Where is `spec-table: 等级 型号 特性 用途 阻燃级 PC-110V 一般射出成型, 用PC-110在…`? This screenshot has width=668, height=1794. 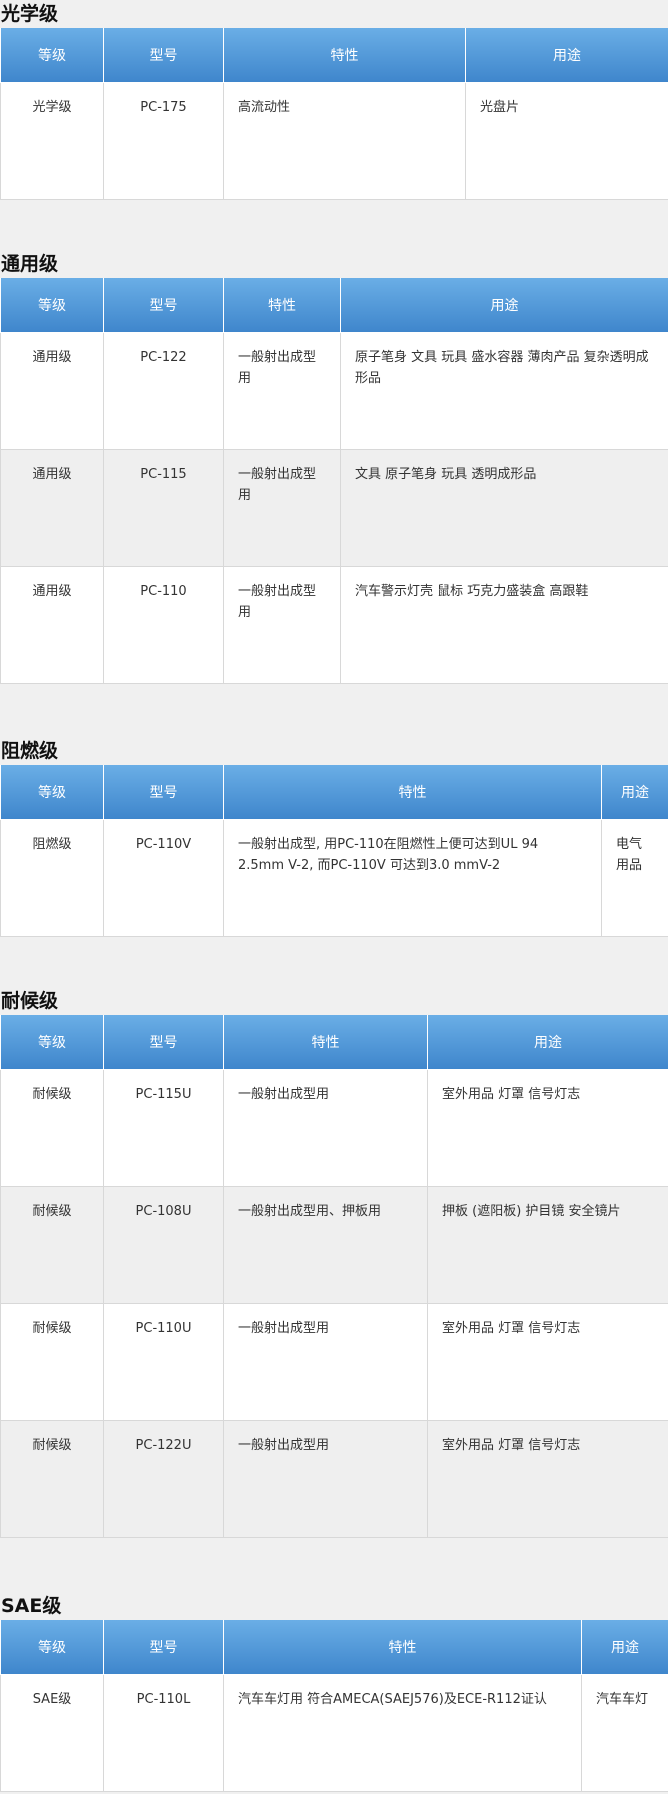 spec-table: 等级 型号 特性 用途 阻燃级 PC-110V 一般射出成型, 用PC-110在… is located at coordinates (334, 851).